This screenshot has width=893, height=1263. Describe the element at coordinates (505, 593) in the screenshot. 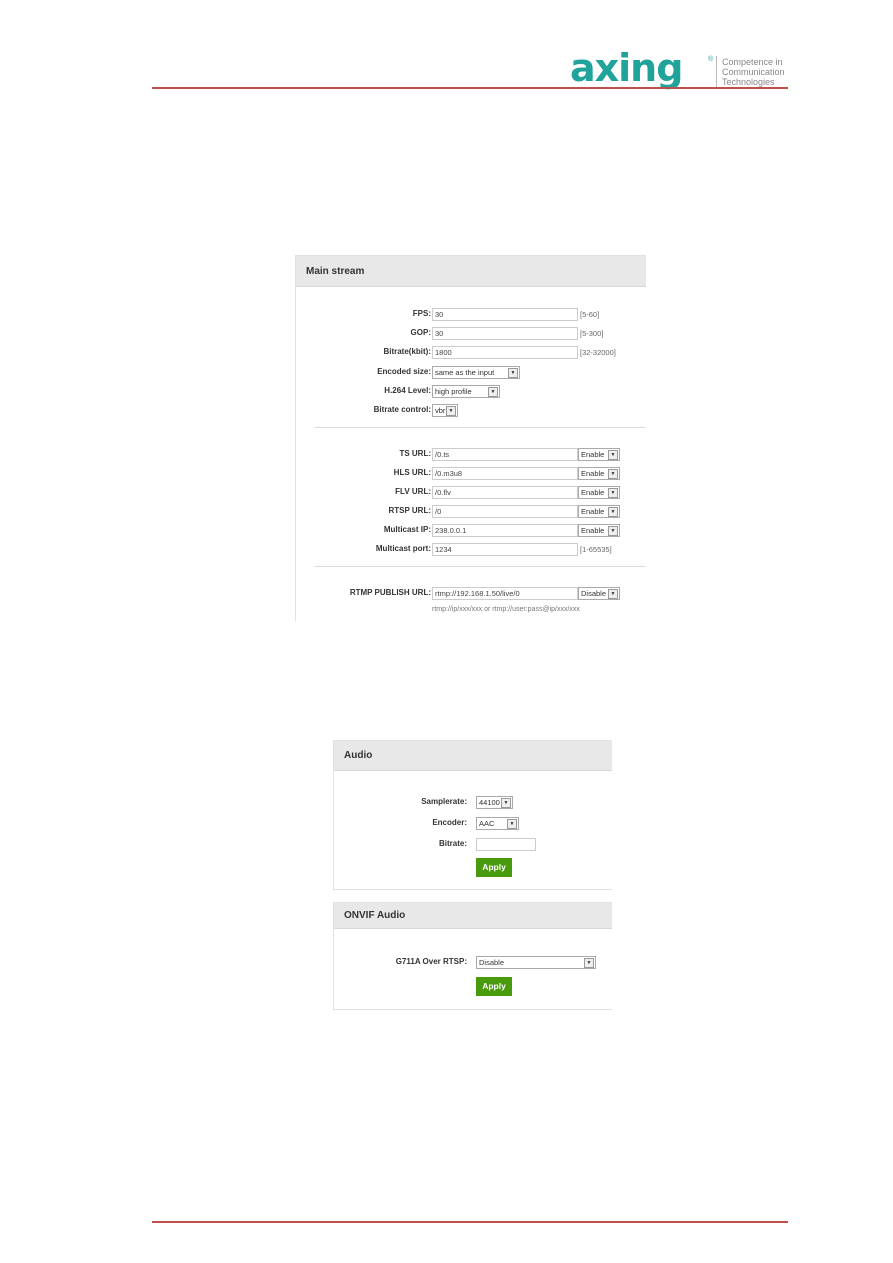

I see `rtmp-url-input: rtmp://192.168.1.50/live/0` at that location.